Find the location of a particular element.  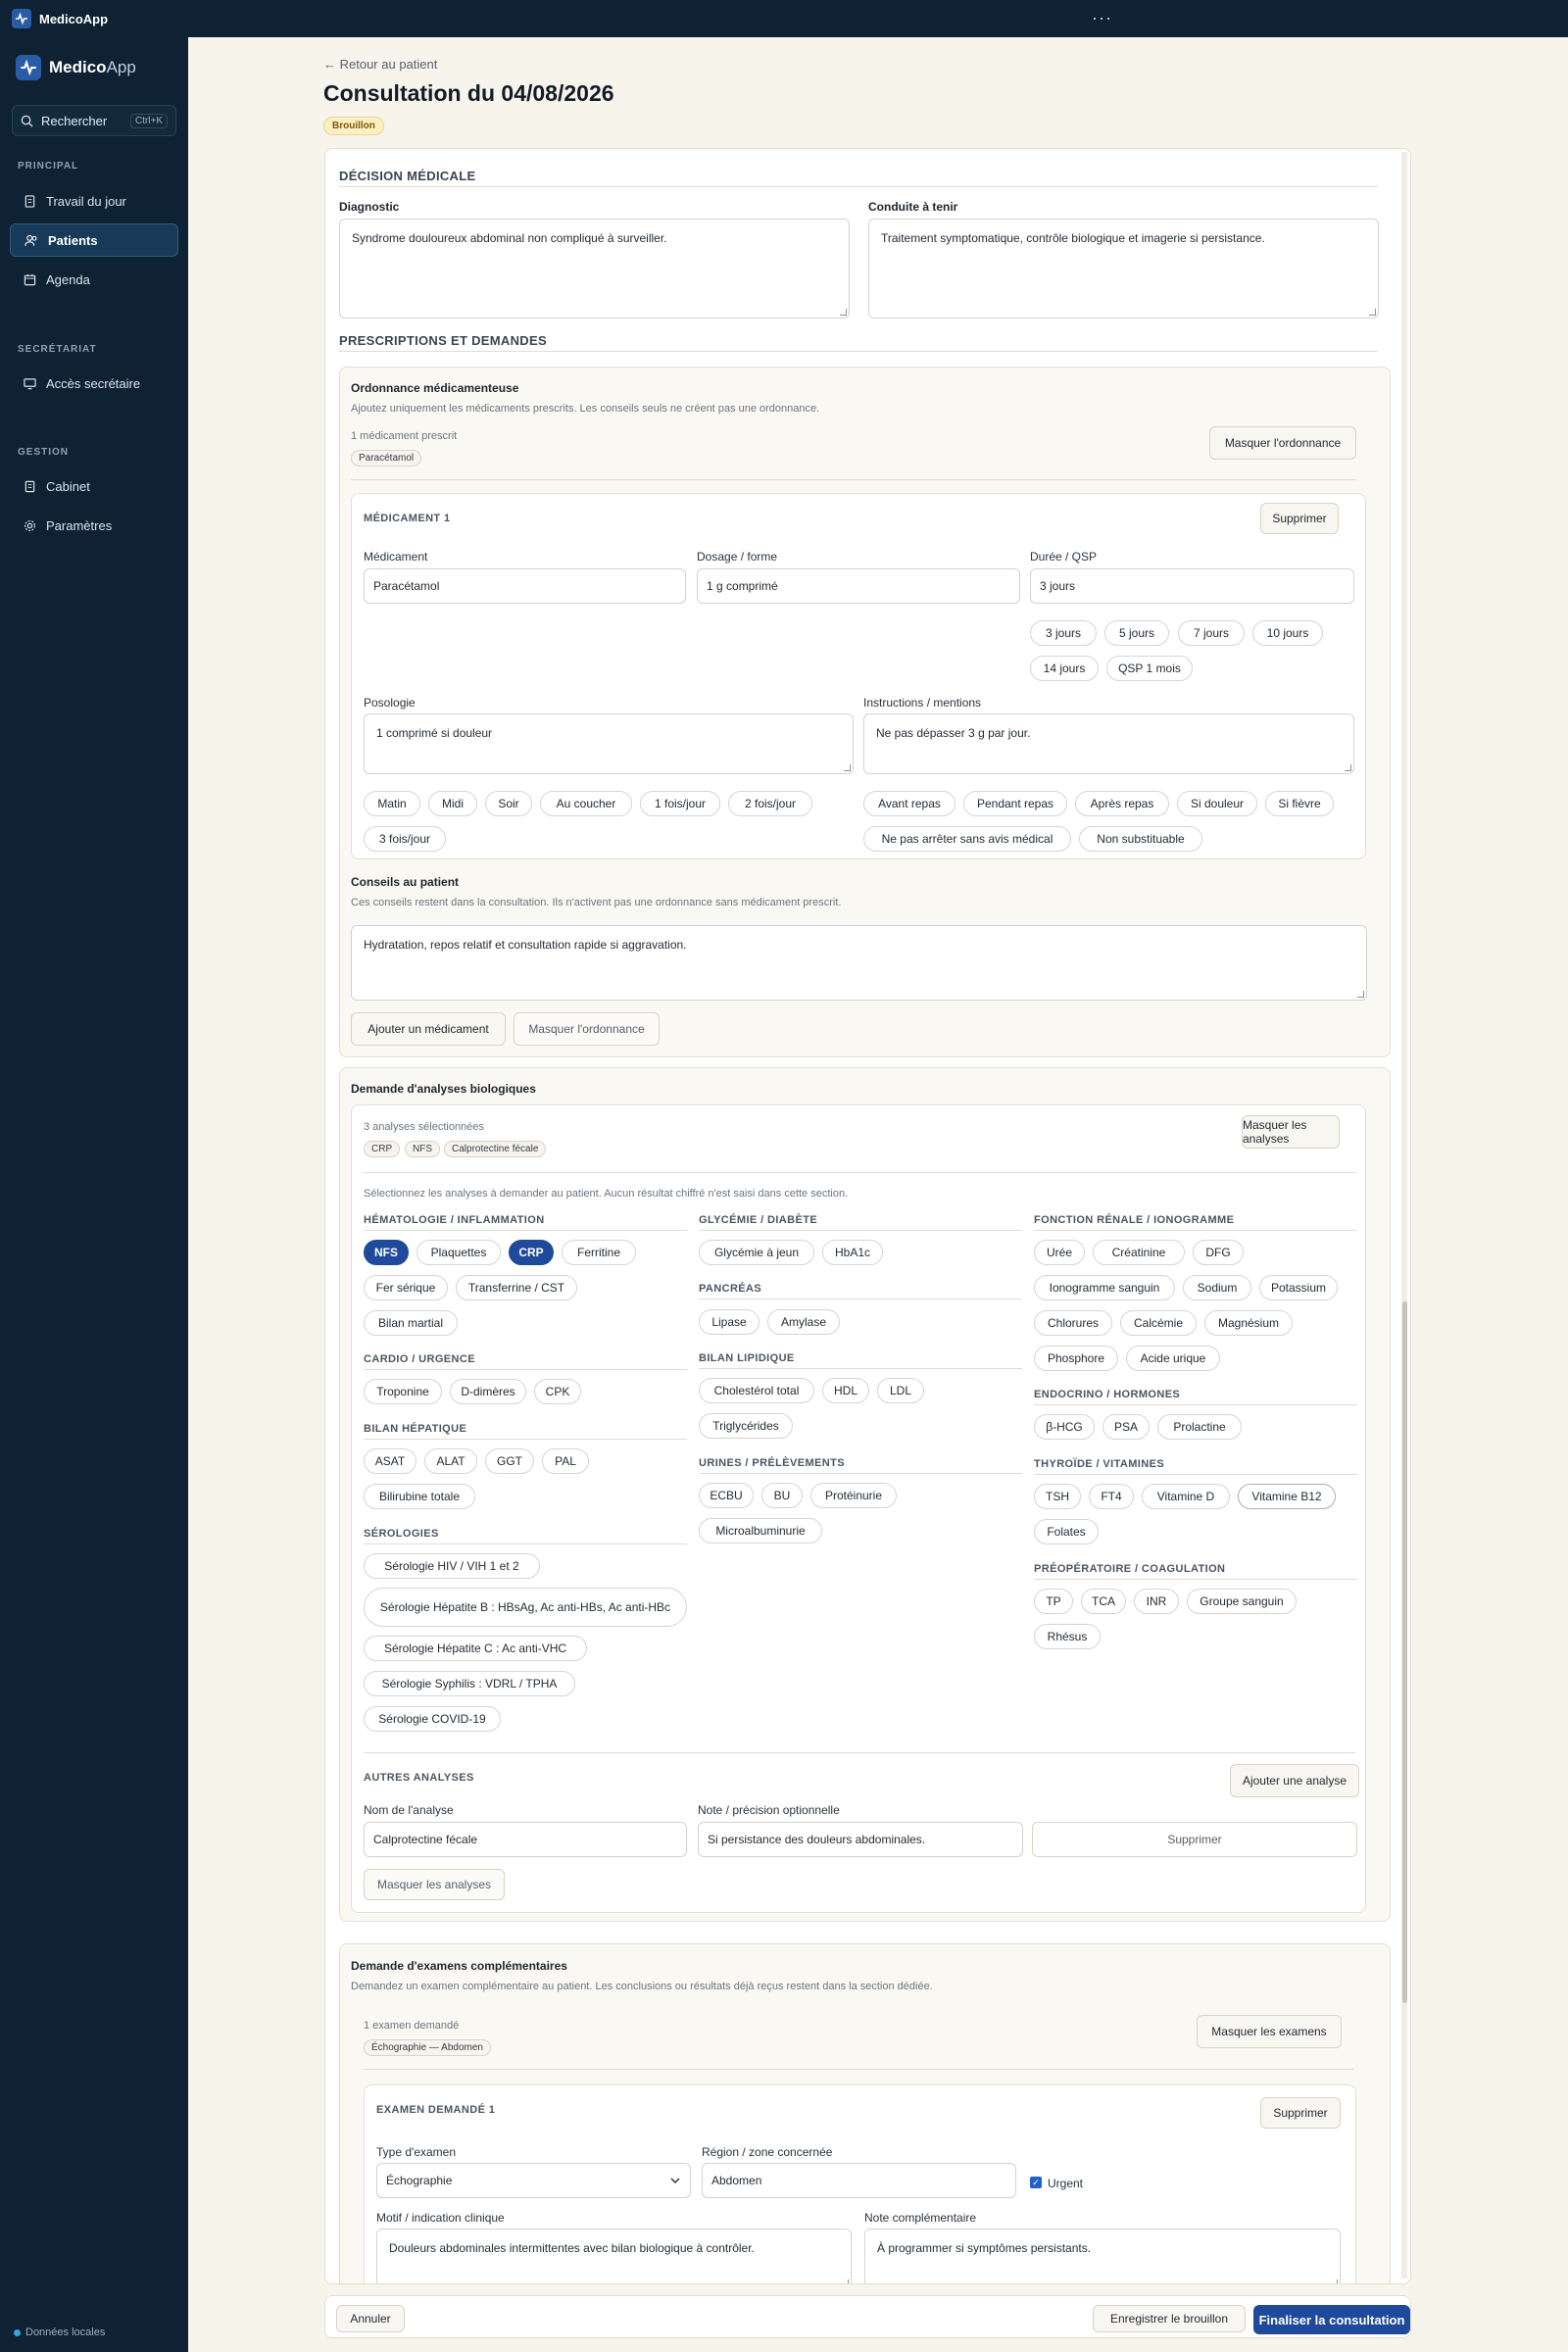

delete-exam-button: Supprimer is located at coordinates (1300, 2113).